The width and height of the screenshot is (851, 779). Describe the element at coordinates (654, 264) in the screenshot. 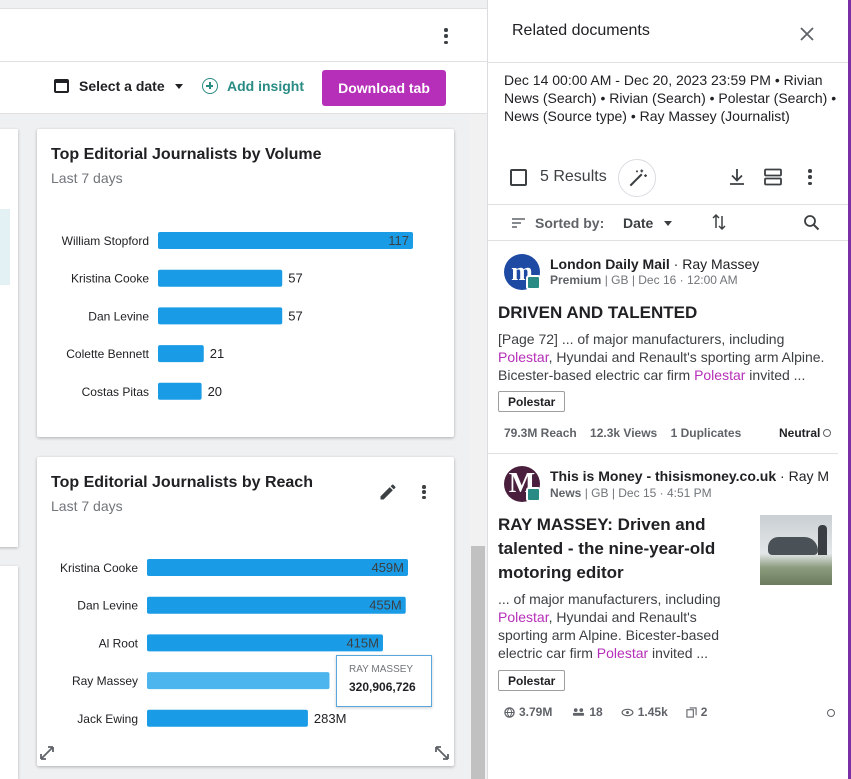

I see `source-name: London Daily Mail · Ray Massey` at that location.